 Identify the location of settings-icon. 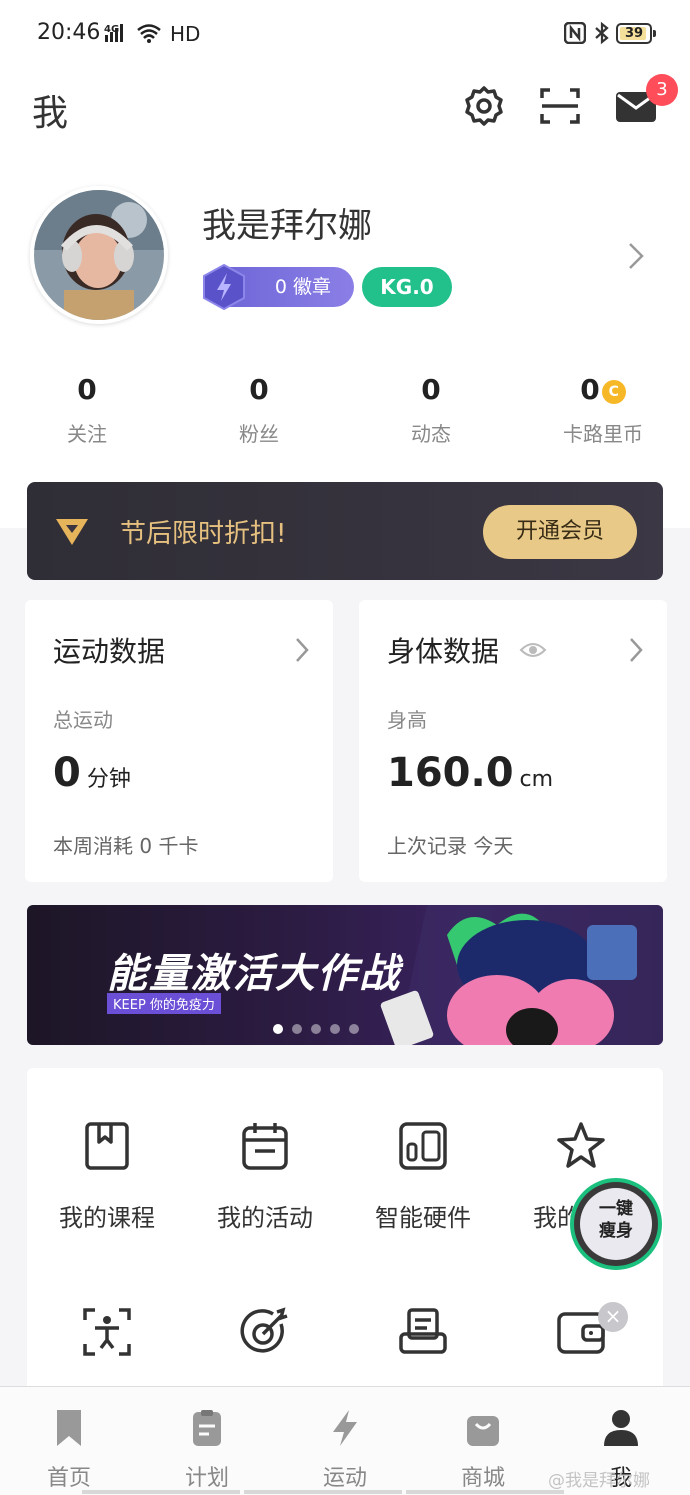
(484, 106).